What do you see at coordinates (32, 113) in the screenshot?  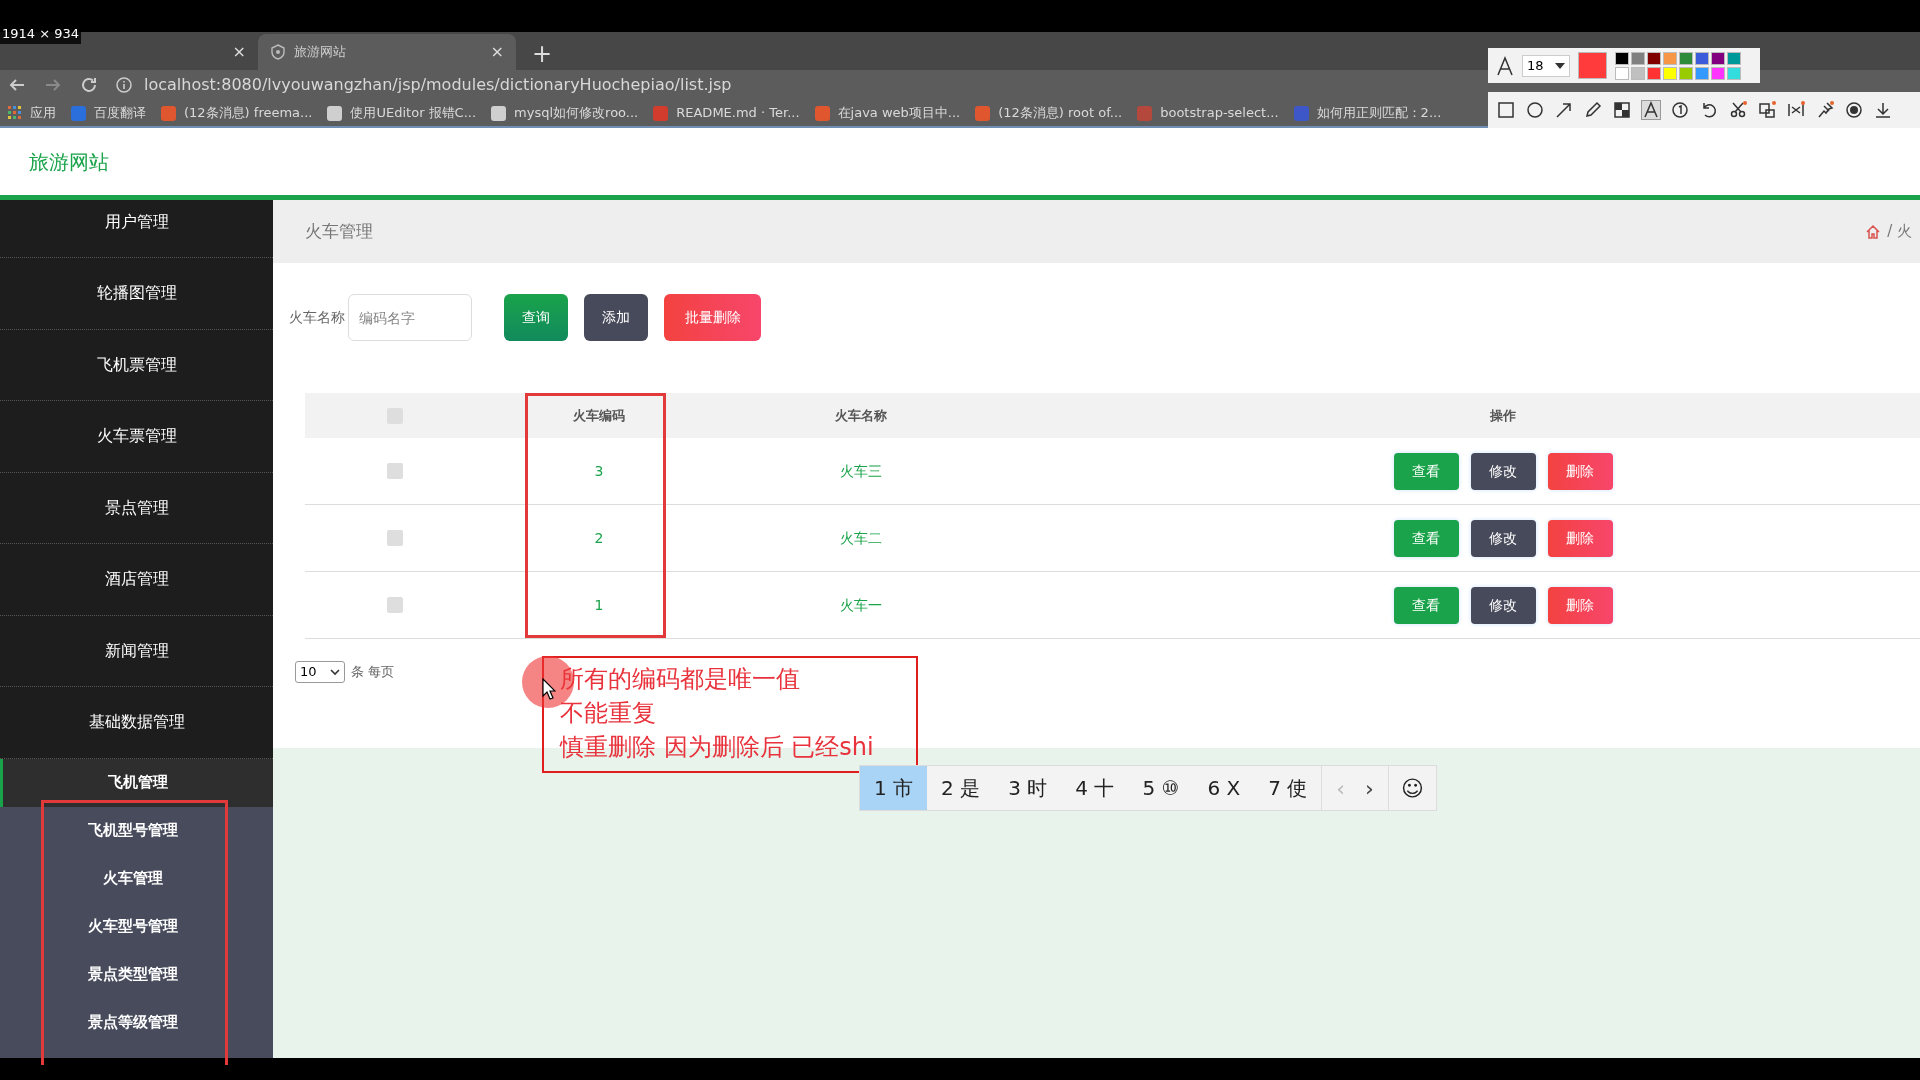 I see `bookmark: 应用` at bounding box center [32, 113].